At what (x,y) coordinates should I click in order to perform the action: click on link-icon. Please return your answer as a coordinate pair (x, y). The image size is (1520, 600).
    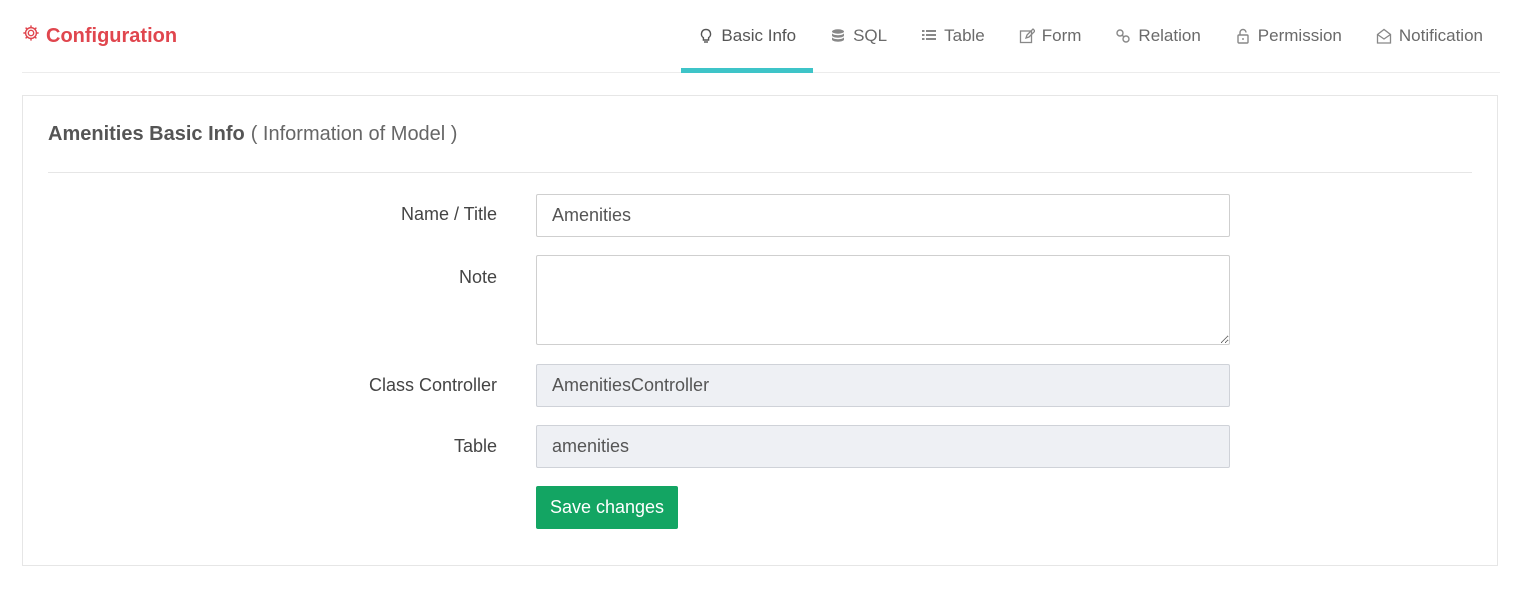
    Looking at the image, I should click on (1123, 36).